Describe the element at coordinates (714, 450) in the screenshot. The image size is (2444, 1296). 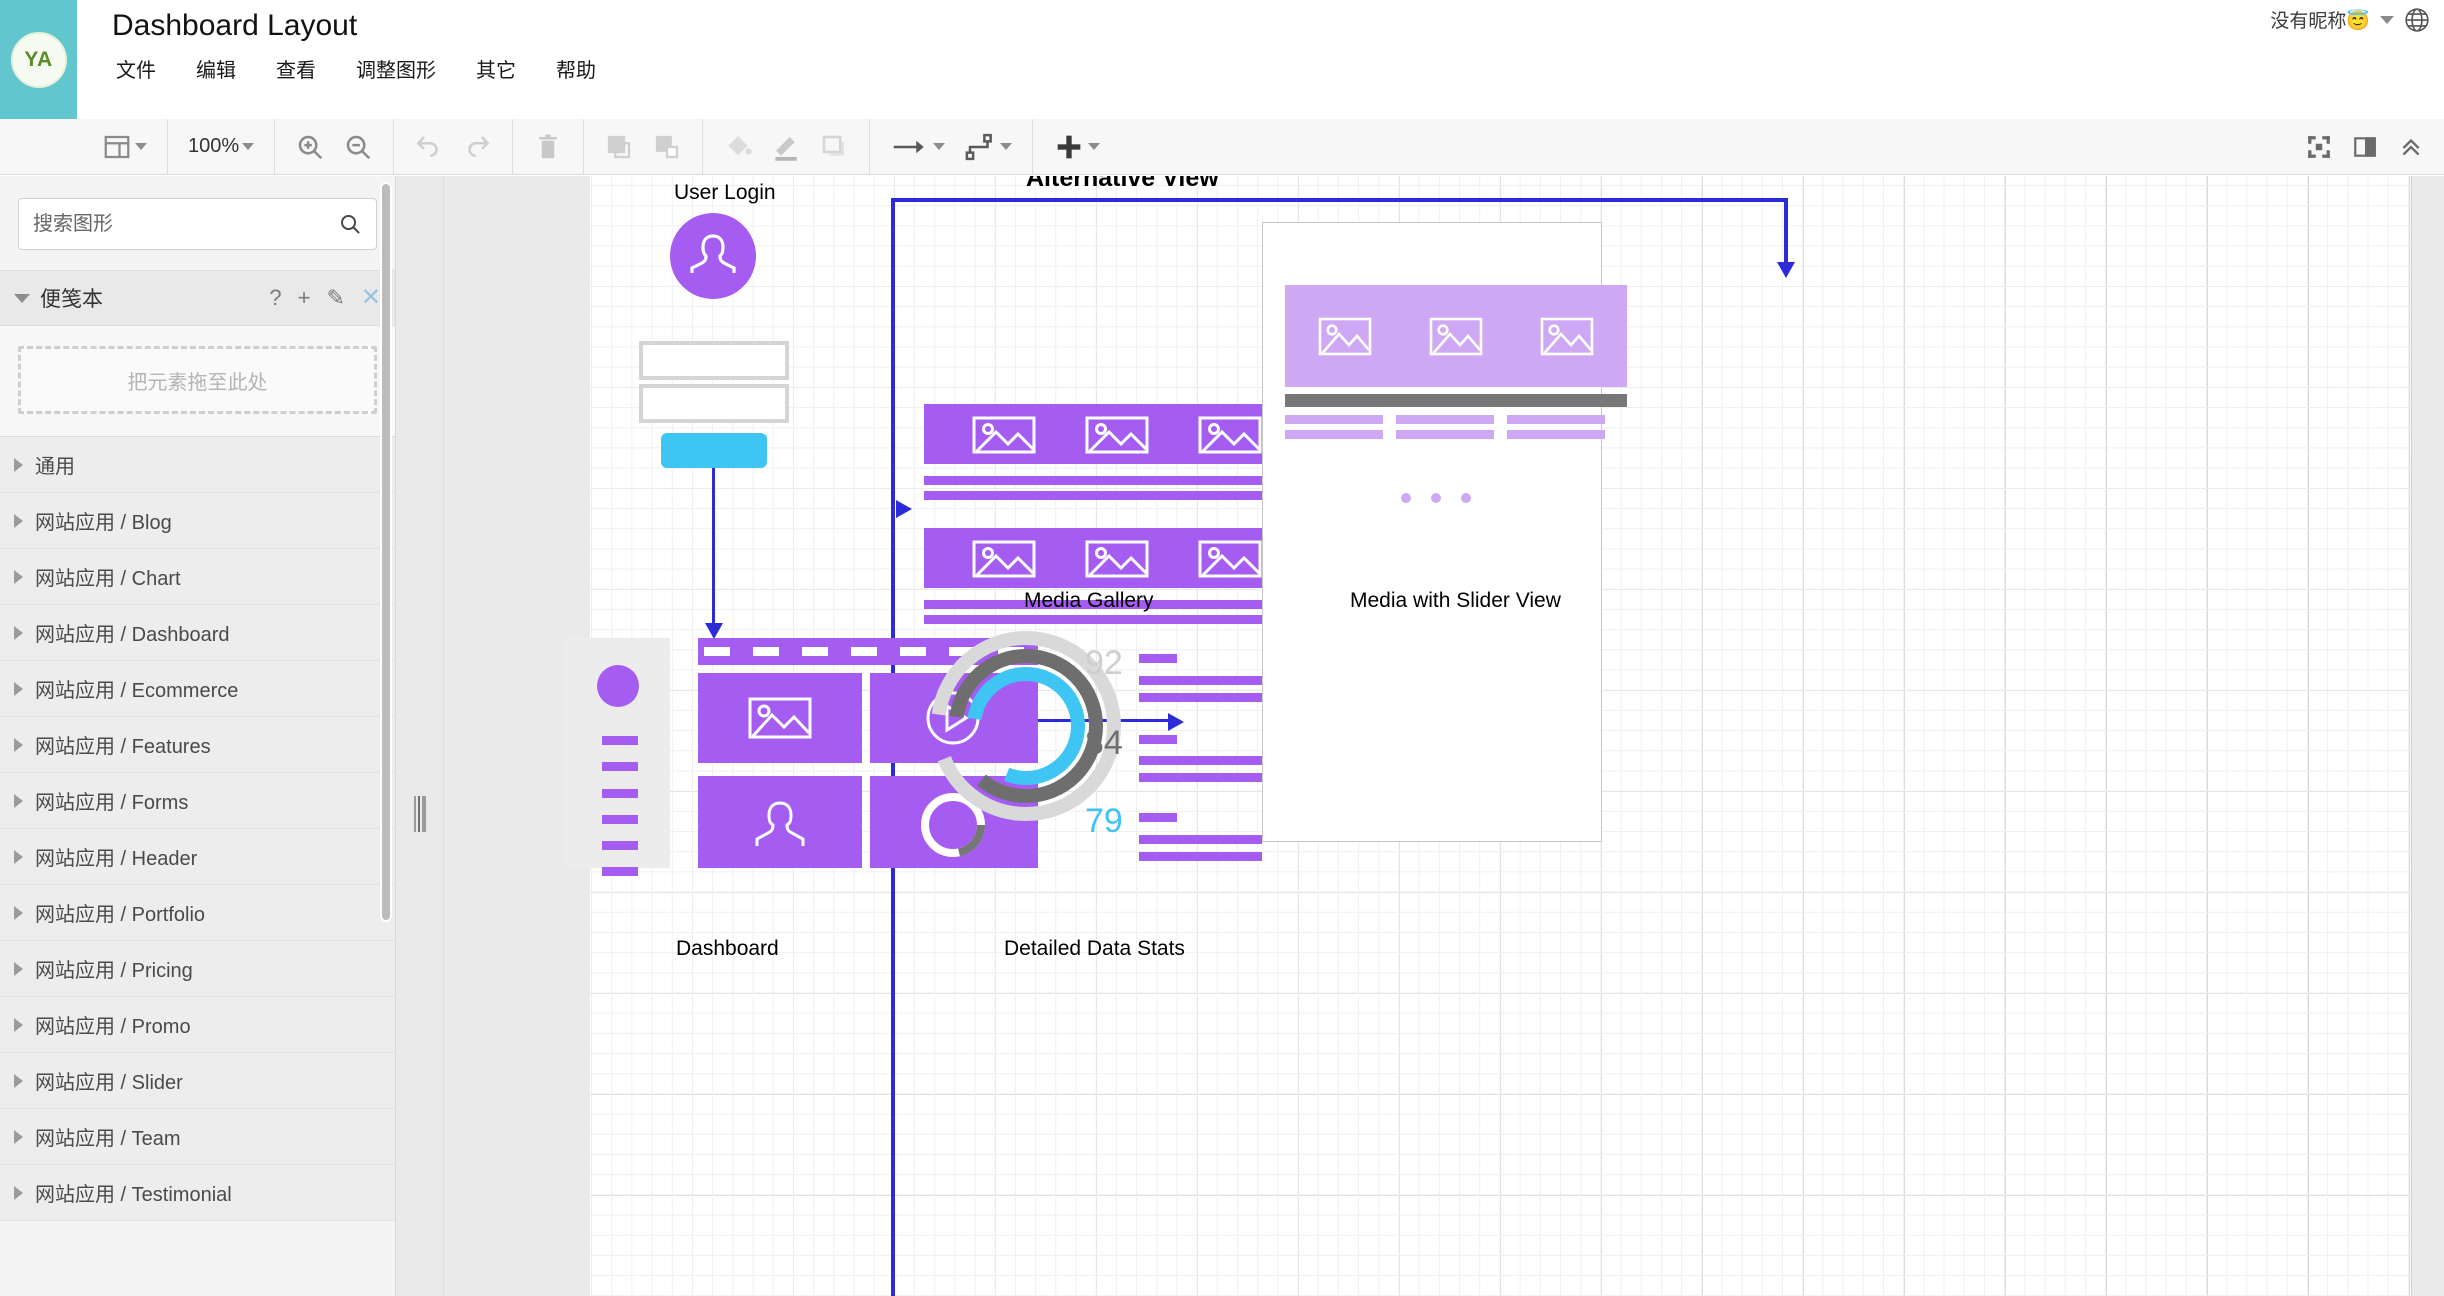
I see `login-submit-button` at that location.